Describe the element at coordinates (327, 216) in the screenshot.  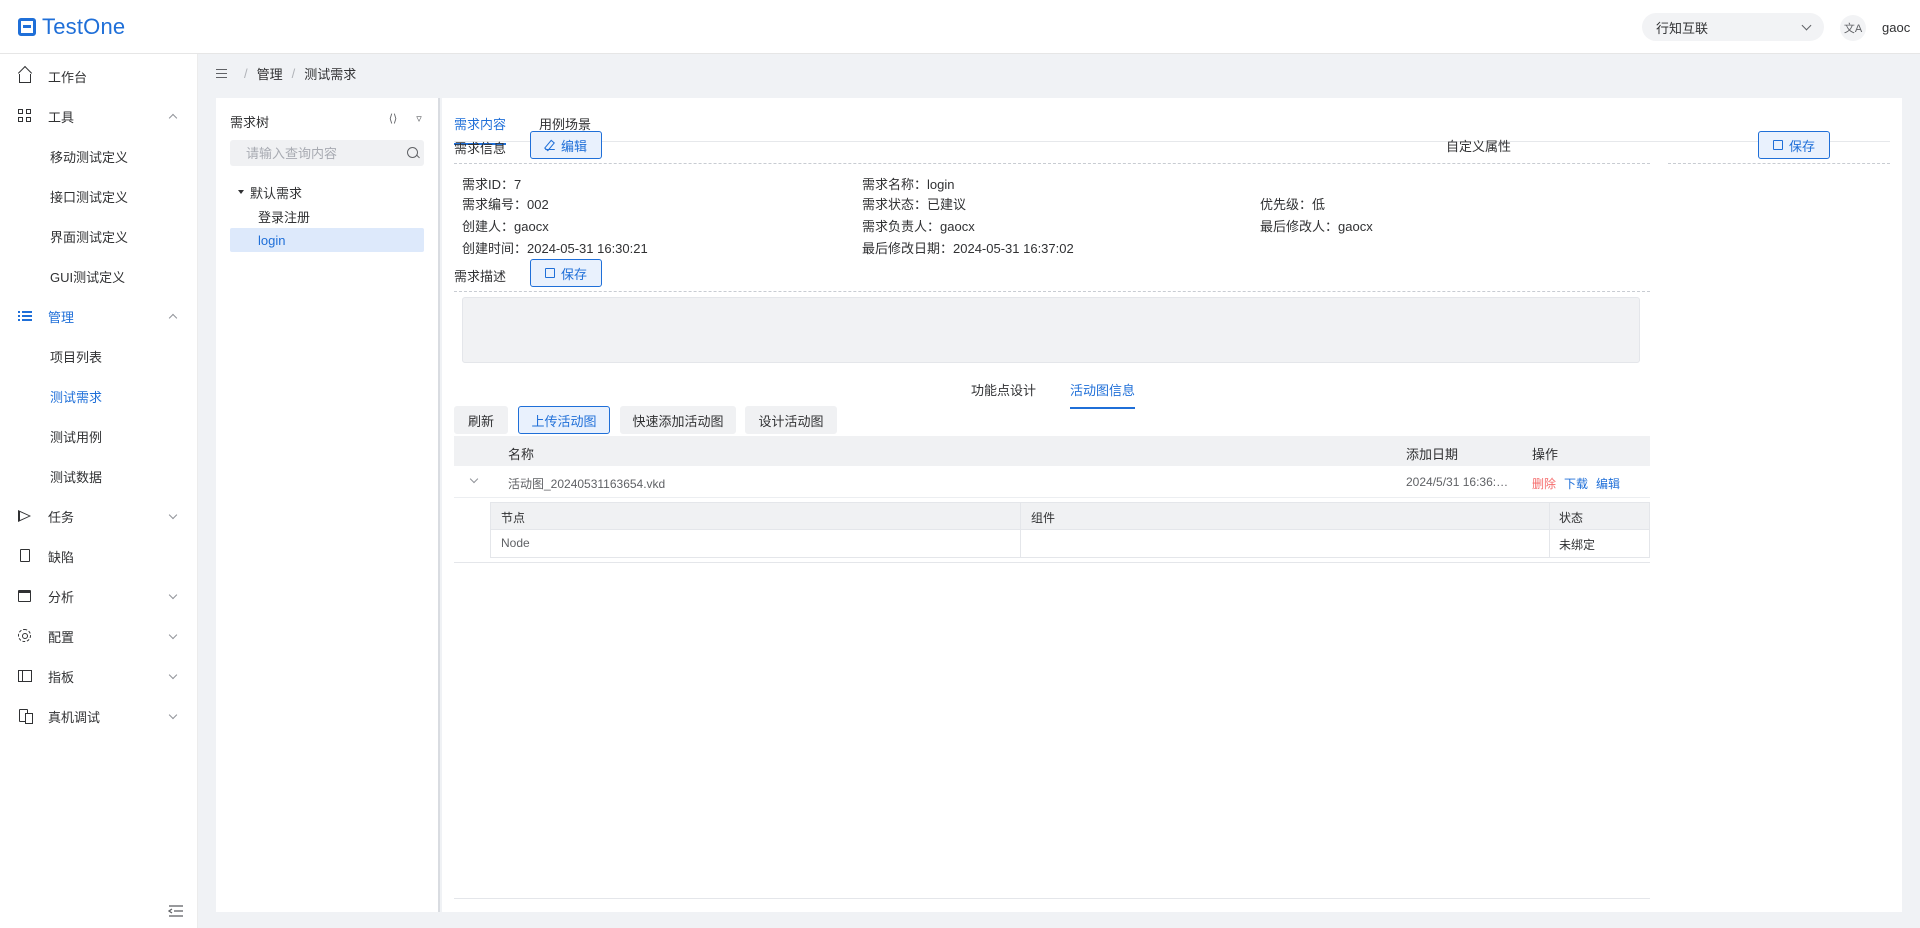
I see `tree-node-child: 登录注册` at that location.